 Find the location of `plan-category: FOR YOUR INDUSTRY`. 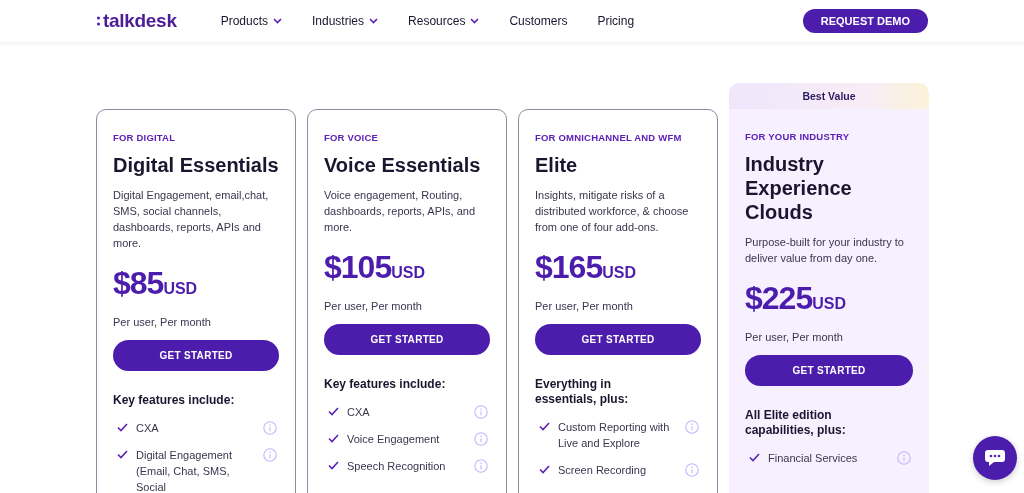

plan-category: FOR YOUR INDUSTRY is located at coordinates (798, 136).